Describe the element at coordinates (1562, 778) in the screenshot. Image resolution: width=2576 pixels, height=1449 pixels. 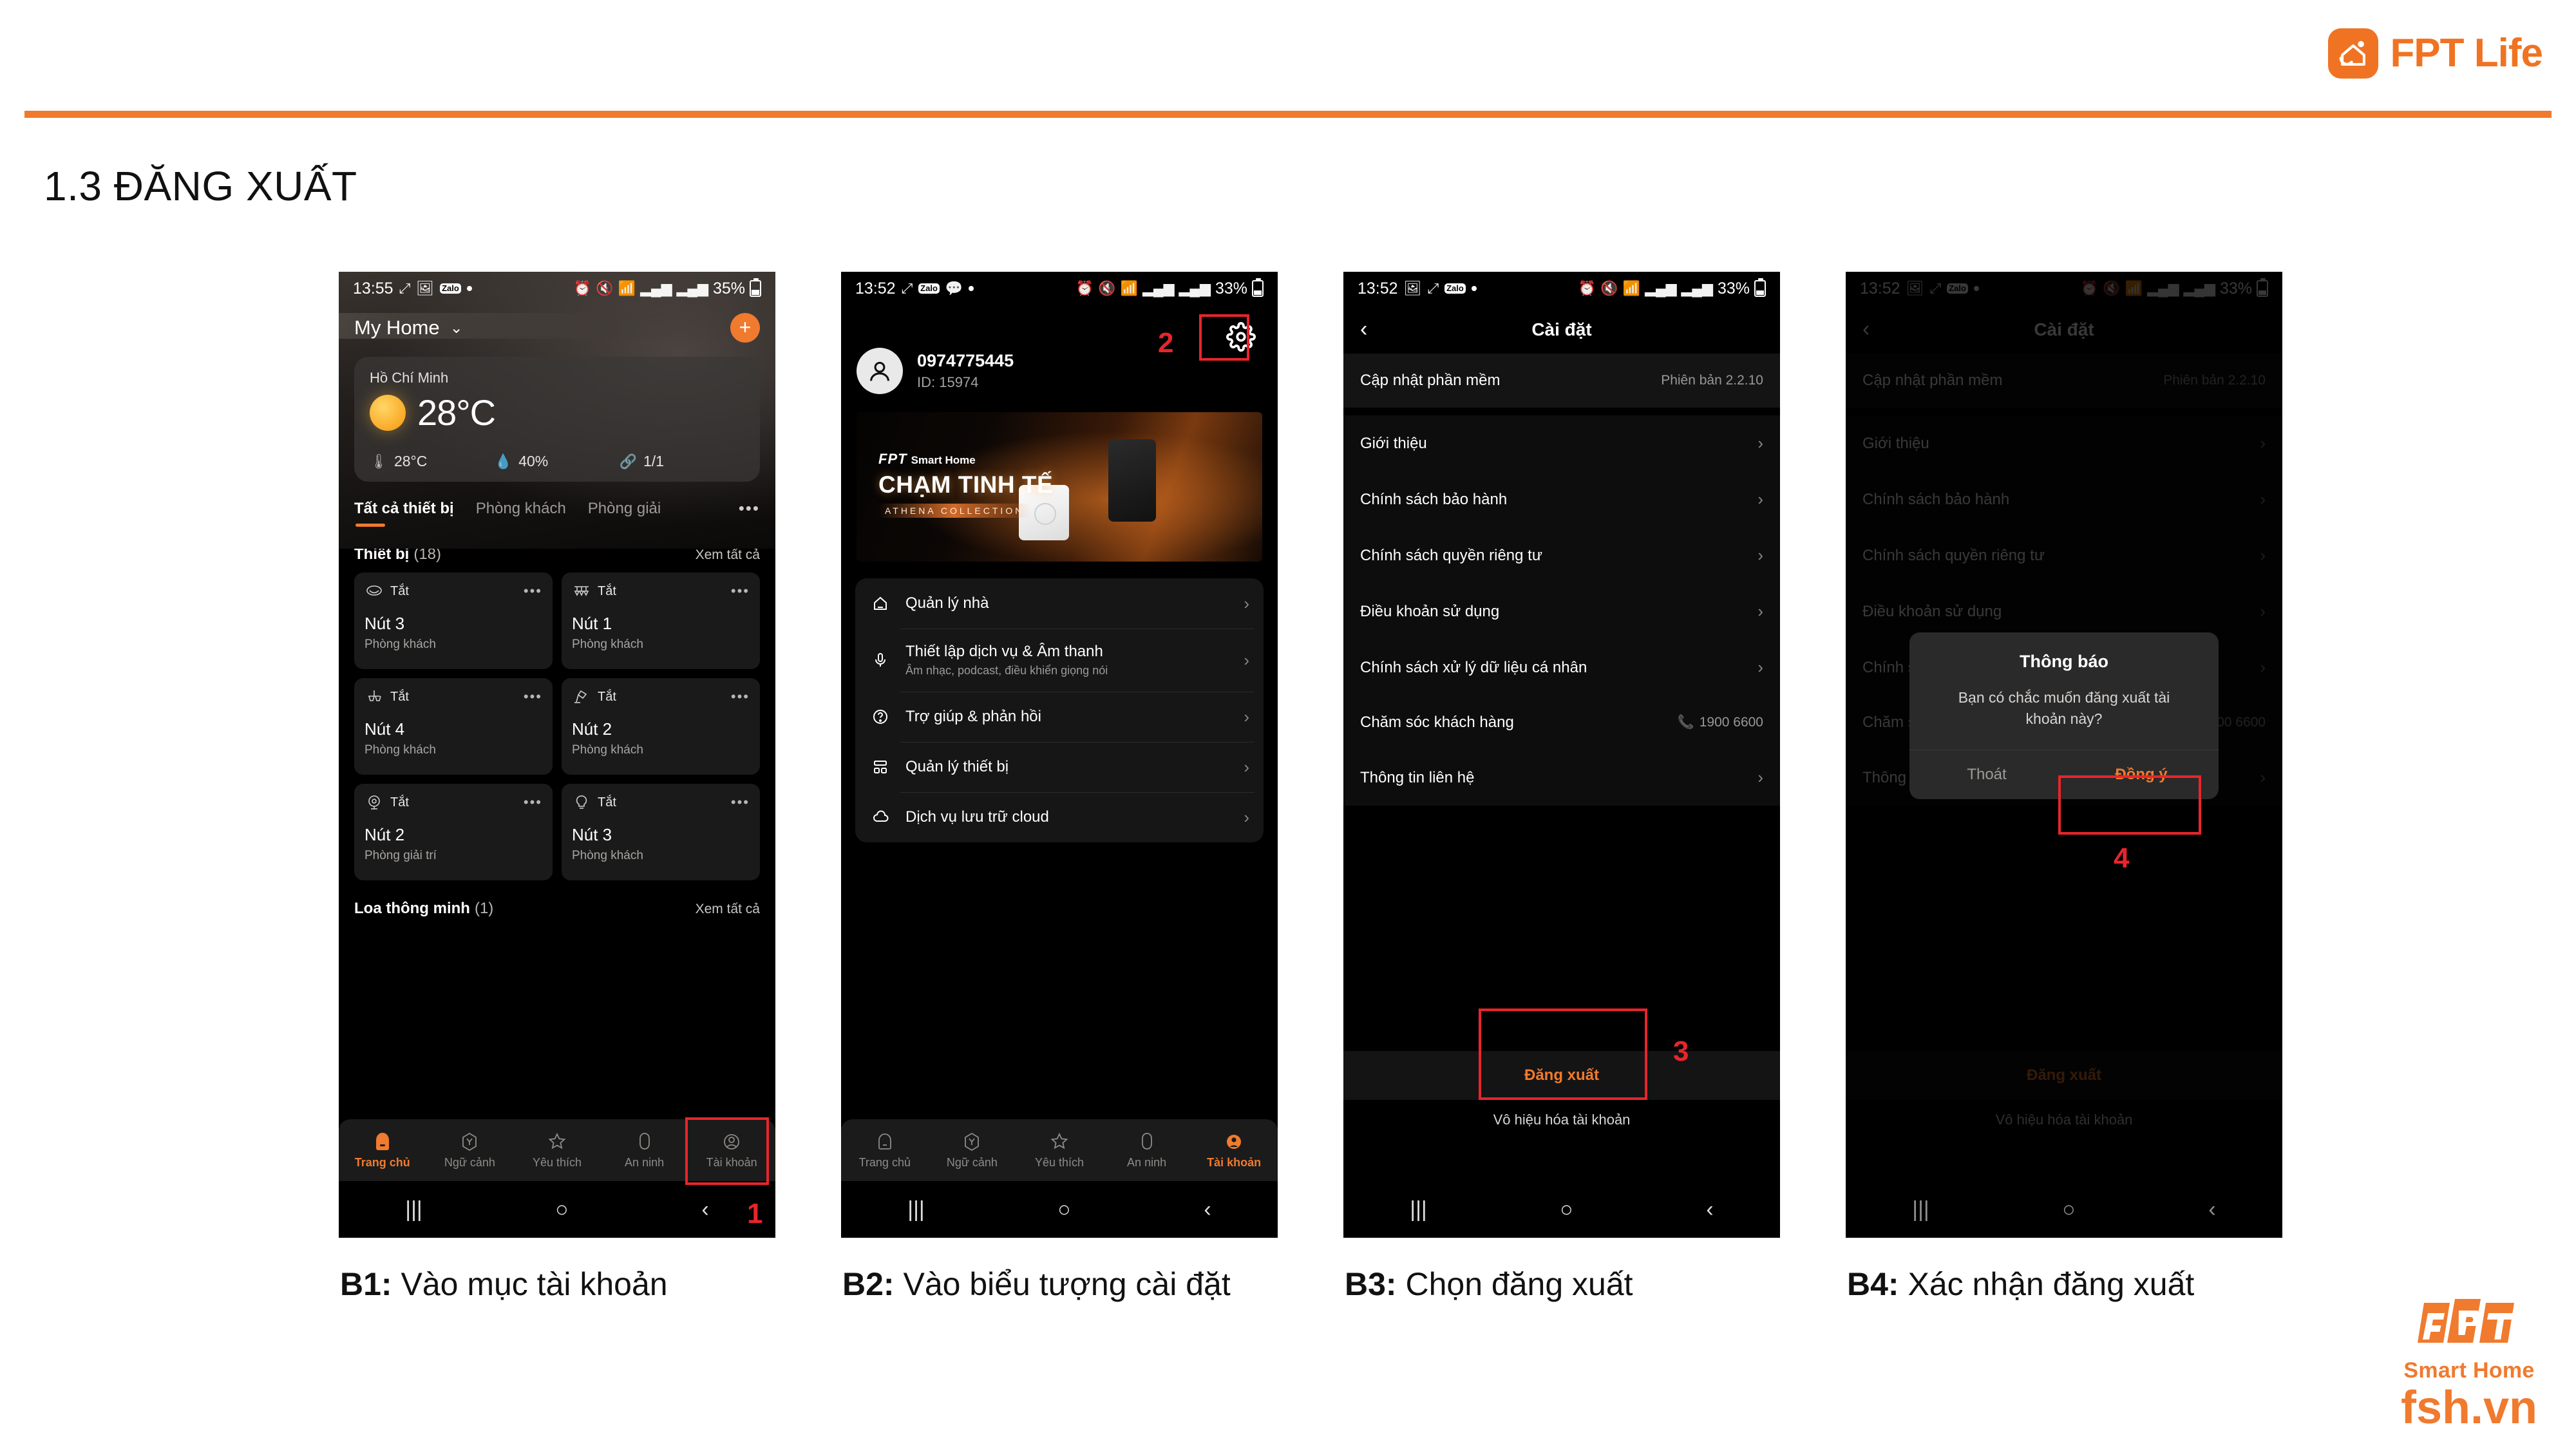
I see `setting-row-contact-info: Thông tin liên hệ ›` at that location.